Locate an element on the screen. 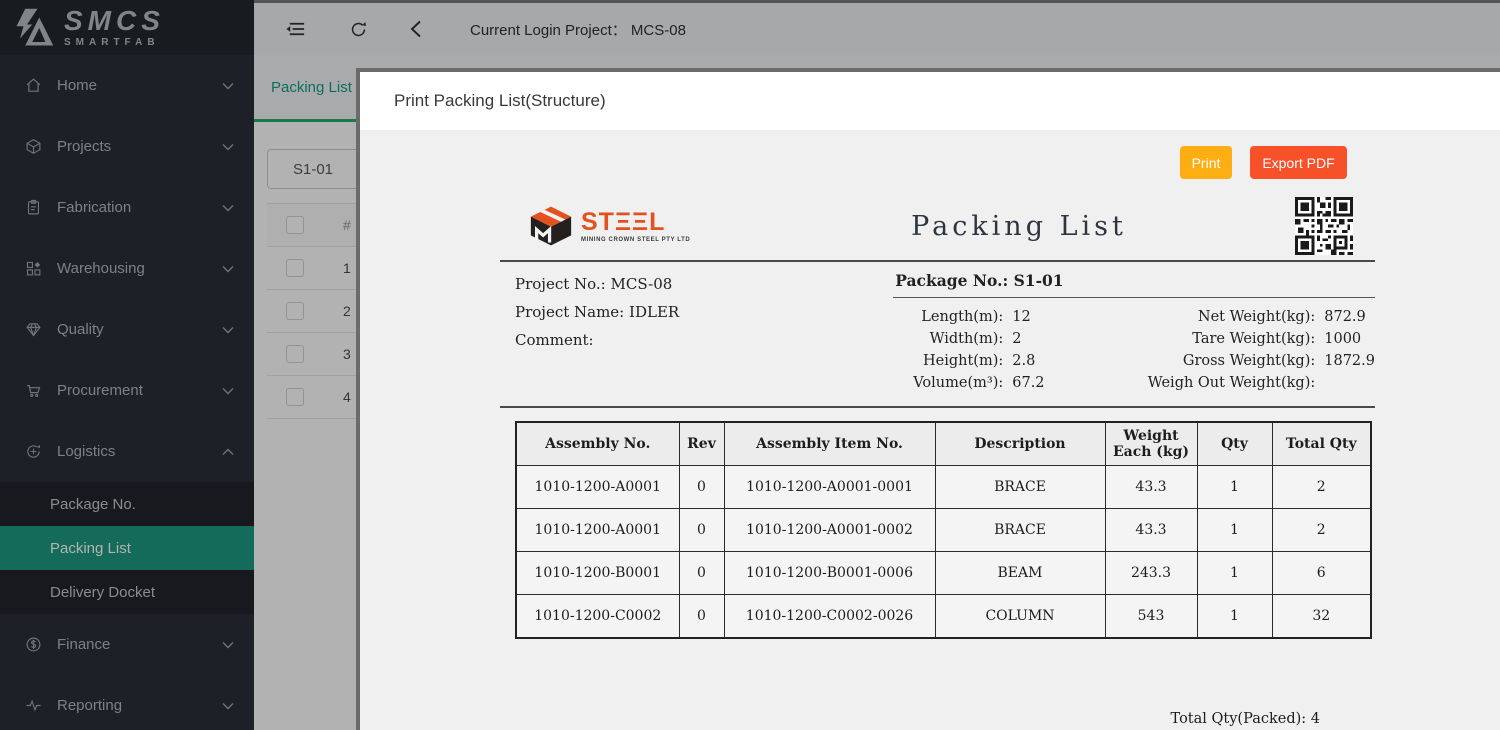 The image size is (1500, 730). project-no-label: Project No.: is located at coordinates (560, 284).